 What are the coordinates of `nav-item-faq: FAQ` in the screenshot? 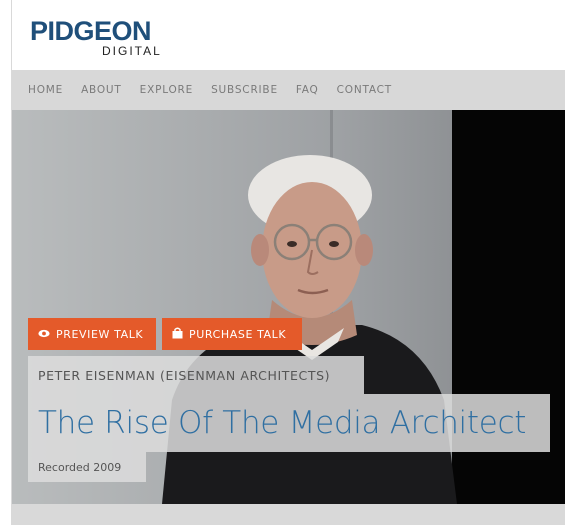 It's located at (307, 90).